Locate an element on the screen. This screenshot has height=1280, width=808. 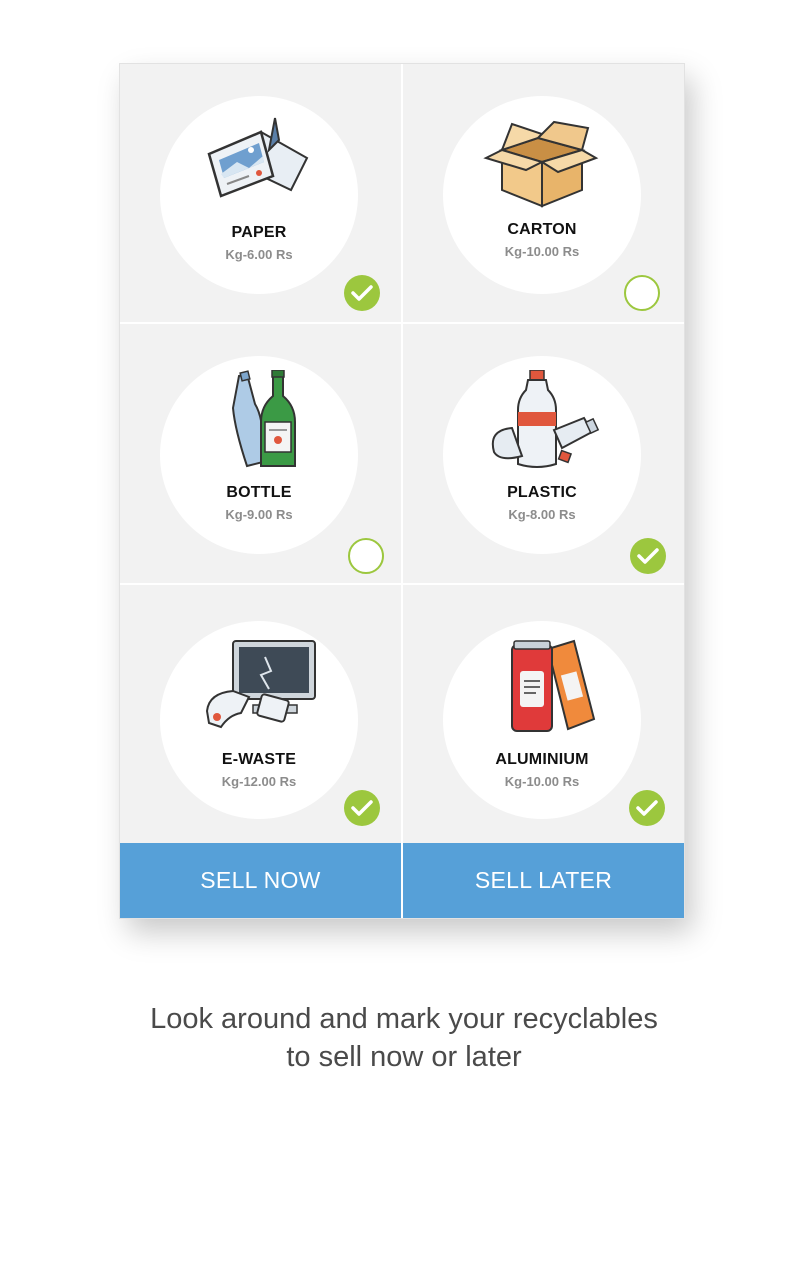
carton-icon is located at coordinates (541, 164).